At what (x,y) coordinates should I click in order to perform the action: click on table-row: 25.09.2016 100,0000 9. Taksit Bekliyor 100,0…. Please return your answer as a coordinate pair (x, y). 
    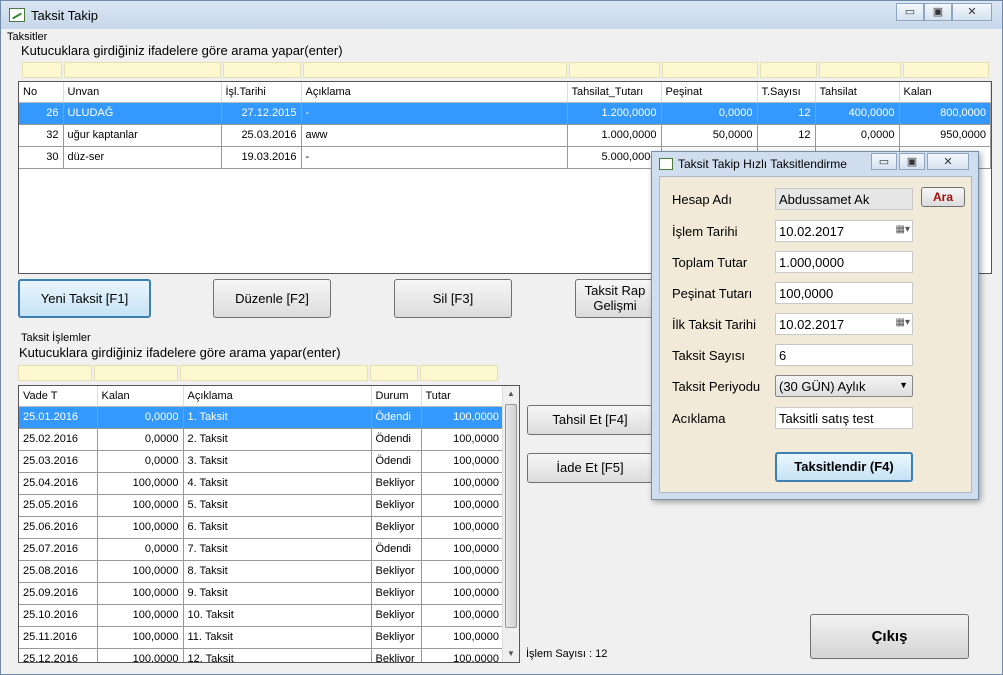
    Looking at the image, I should click on (261, 593).